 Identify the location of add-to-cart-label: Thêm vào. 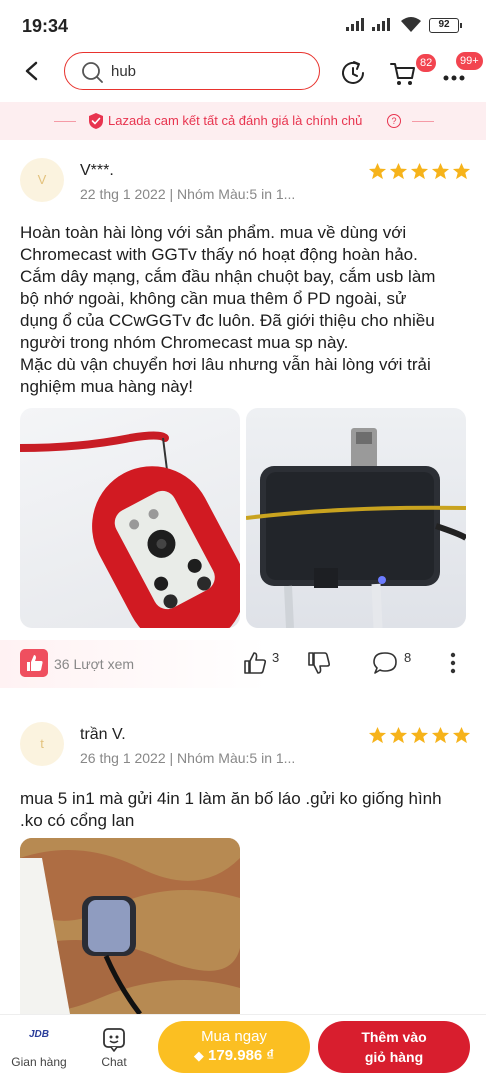
(394, 1037).